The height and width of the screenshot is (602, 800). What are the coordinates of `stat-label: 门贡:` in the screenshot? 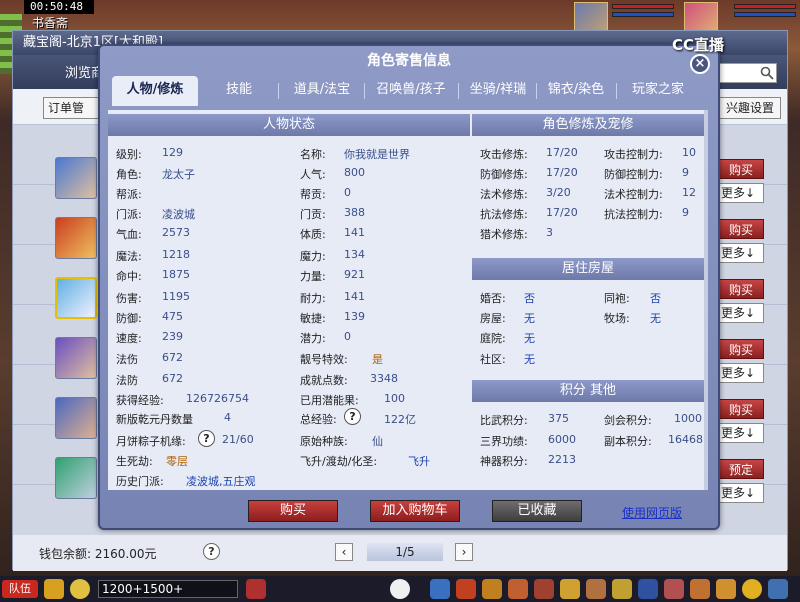 It's located at (313, 214).